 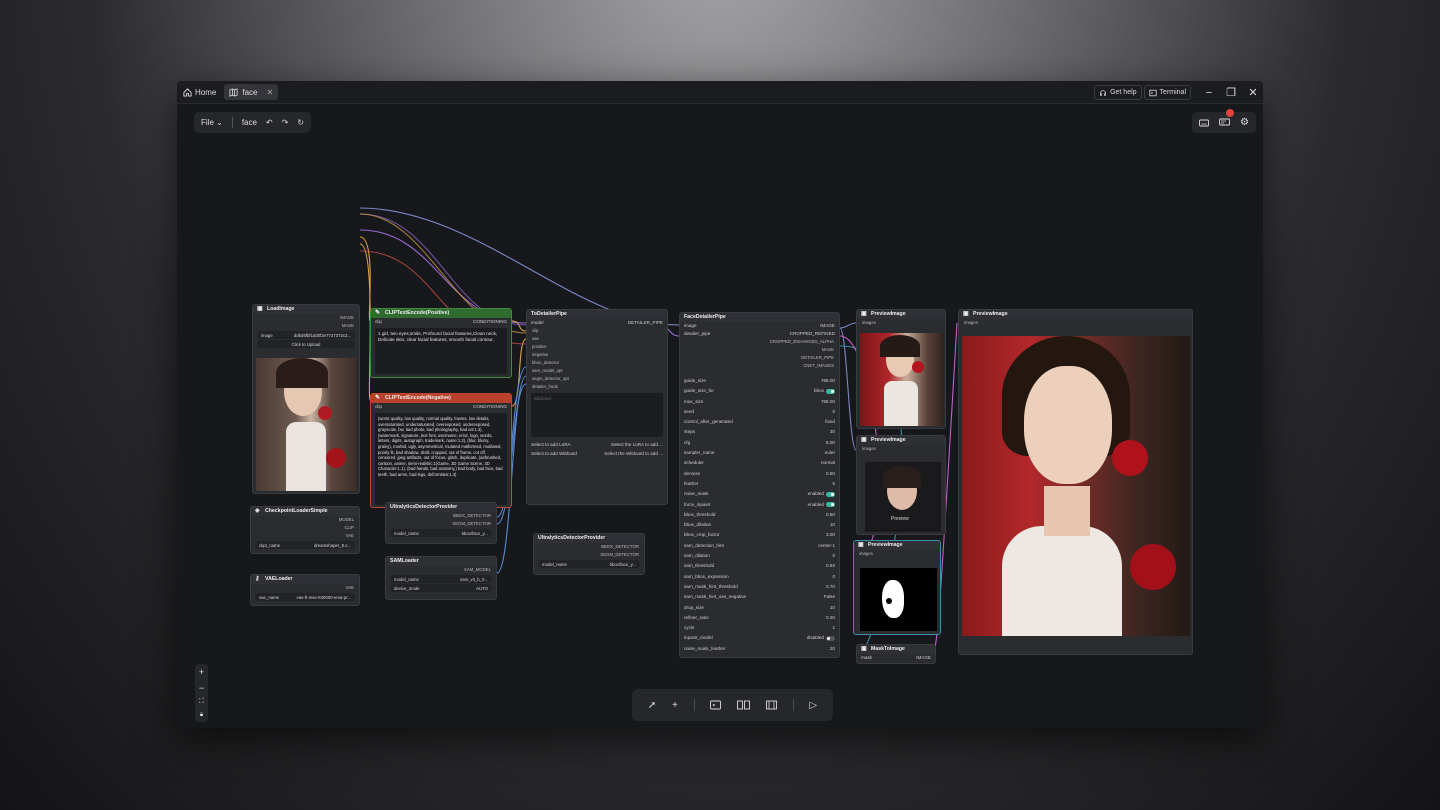 I want to click on input-sam-model-opt: sam_model_opt, so click(x=599, y=371).